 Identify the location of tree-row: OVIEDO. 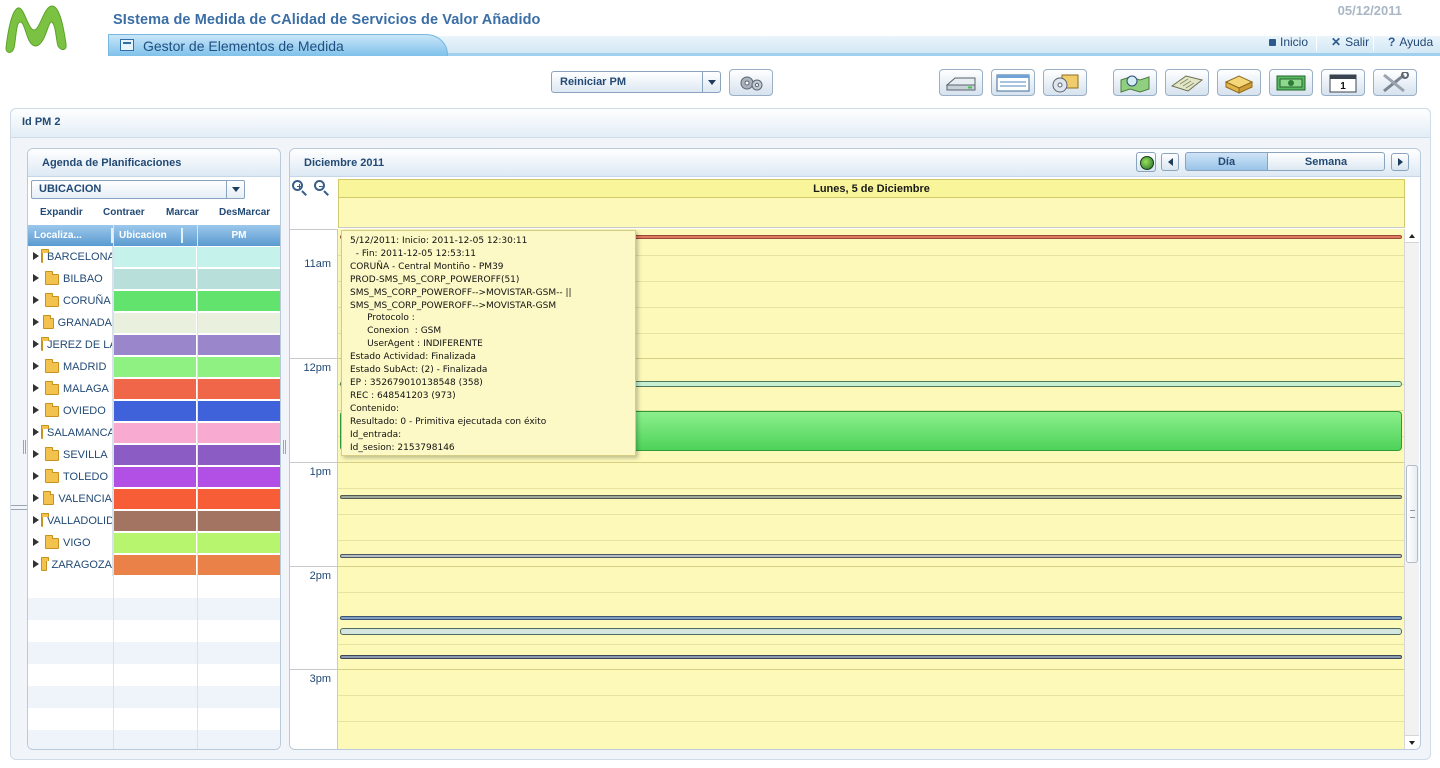
(154, 411).